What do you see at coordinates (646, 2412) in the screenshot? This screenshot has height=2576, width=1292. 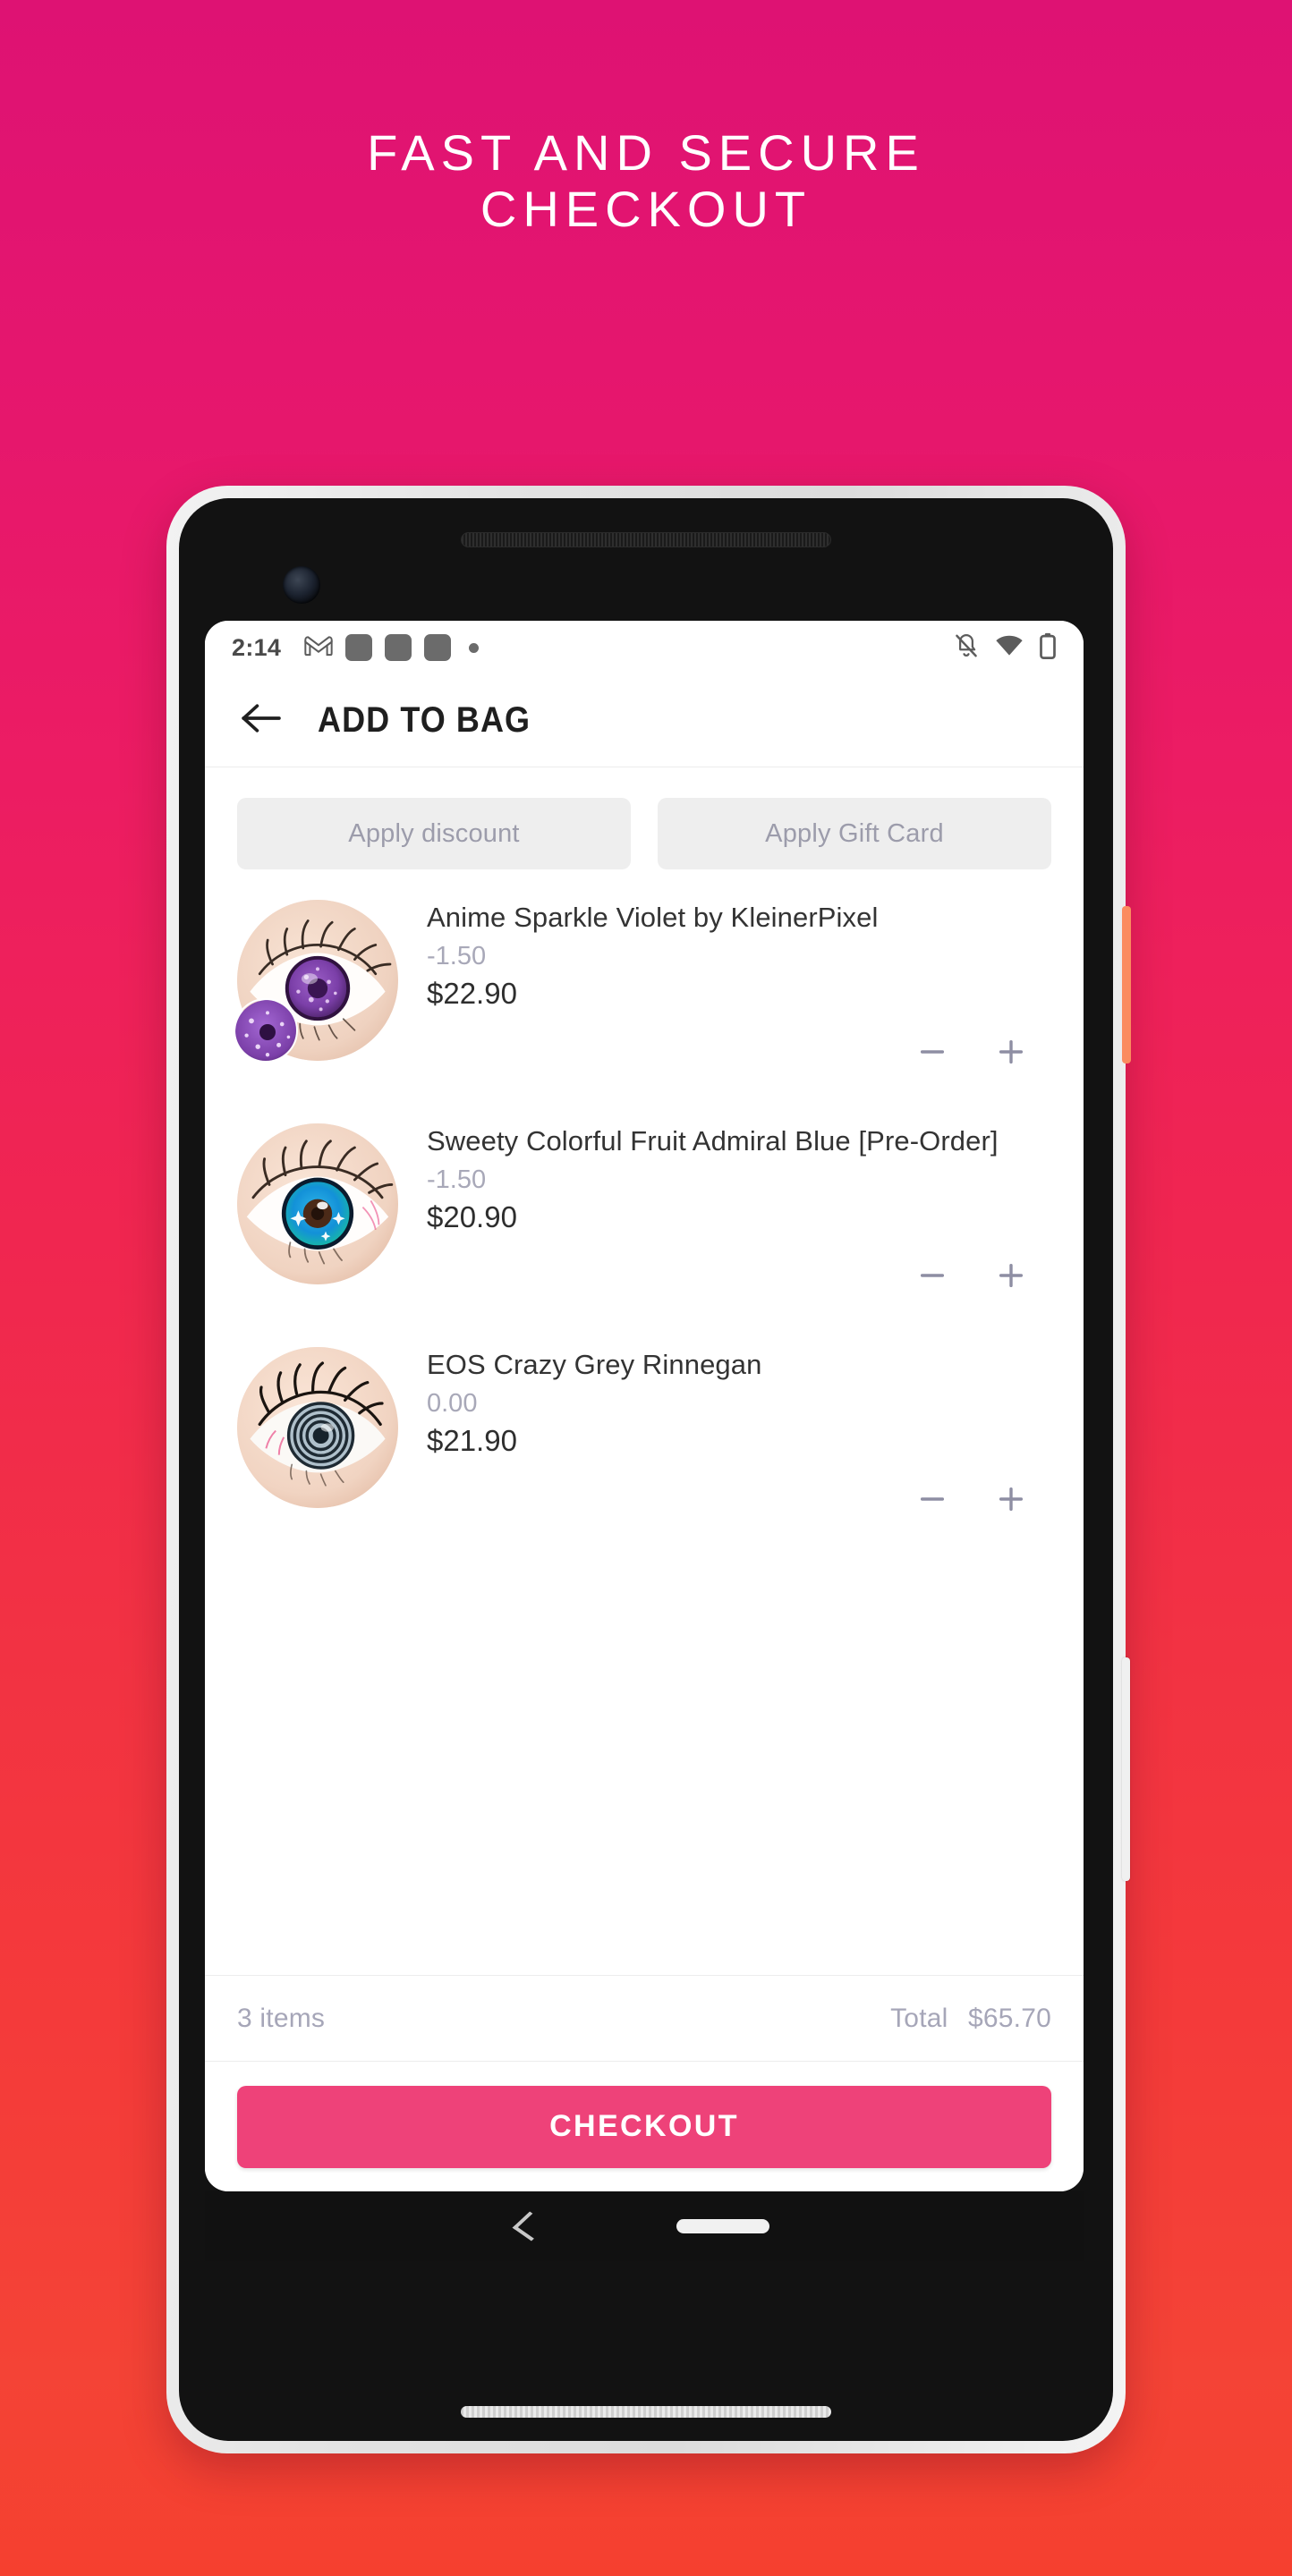 I see `bottom-speaker-grille` at bounding box center [646, 2412].